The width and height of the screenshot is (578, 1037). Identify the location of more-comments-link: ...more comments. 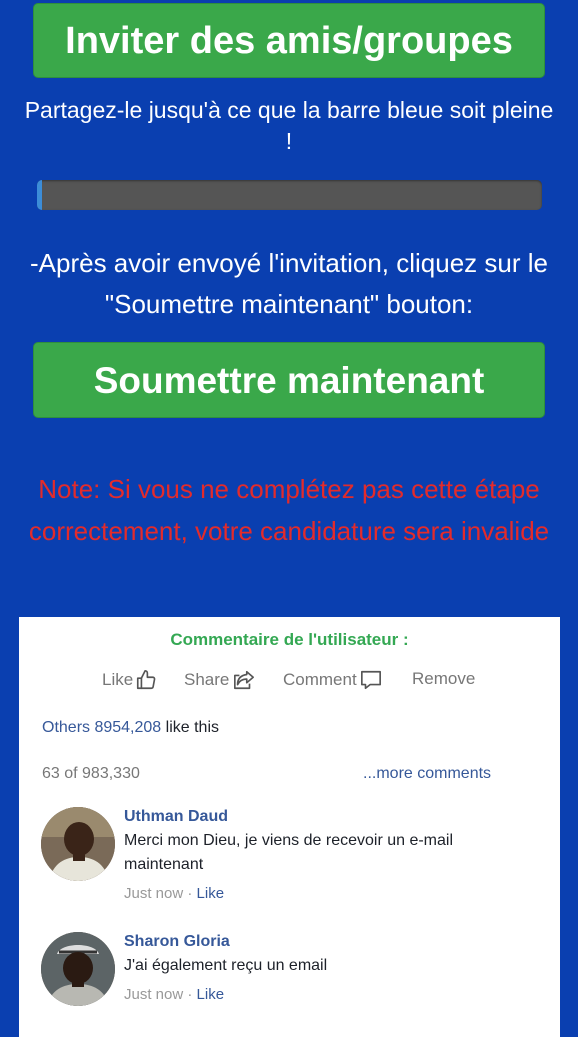
(427, 774).